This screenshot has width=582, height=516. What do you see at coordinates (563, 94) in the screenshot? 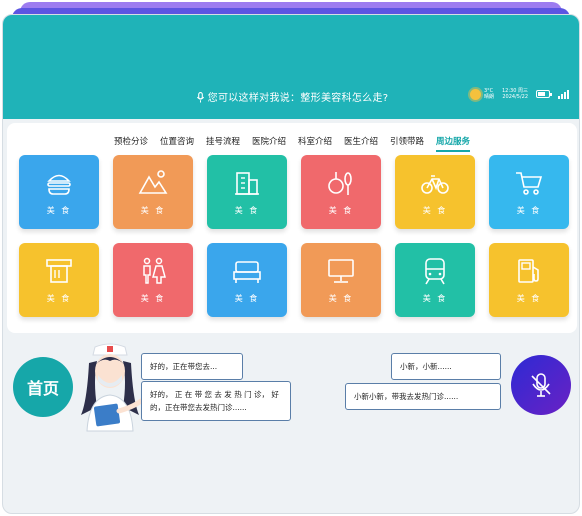
I see `signal-icon` at bounding box center [563, 94].